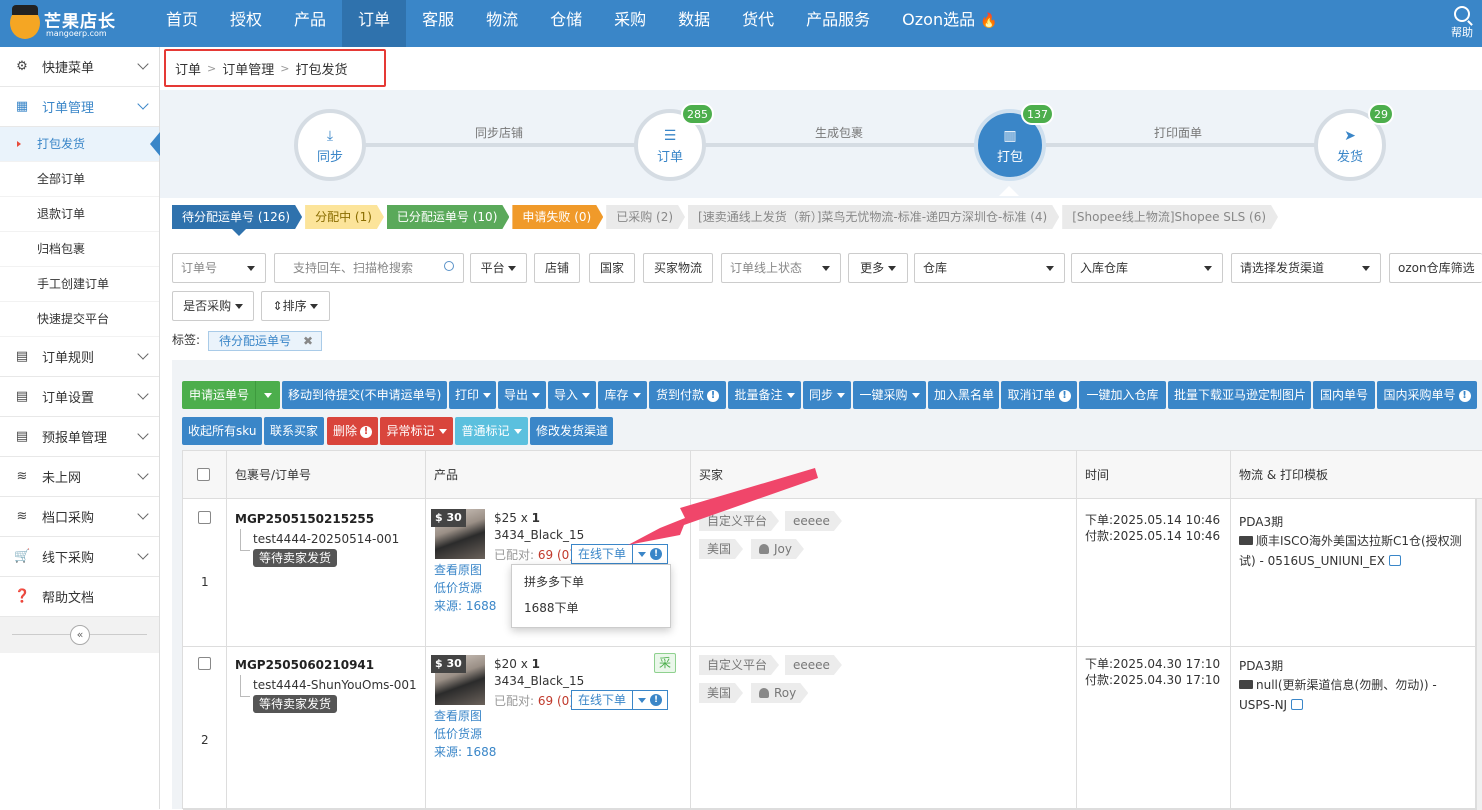  What do you see at coordinates (79, 249) in the screenshot?
I see `sidebar-item-archived: 归档包裹` at bounding box center [79, 249].